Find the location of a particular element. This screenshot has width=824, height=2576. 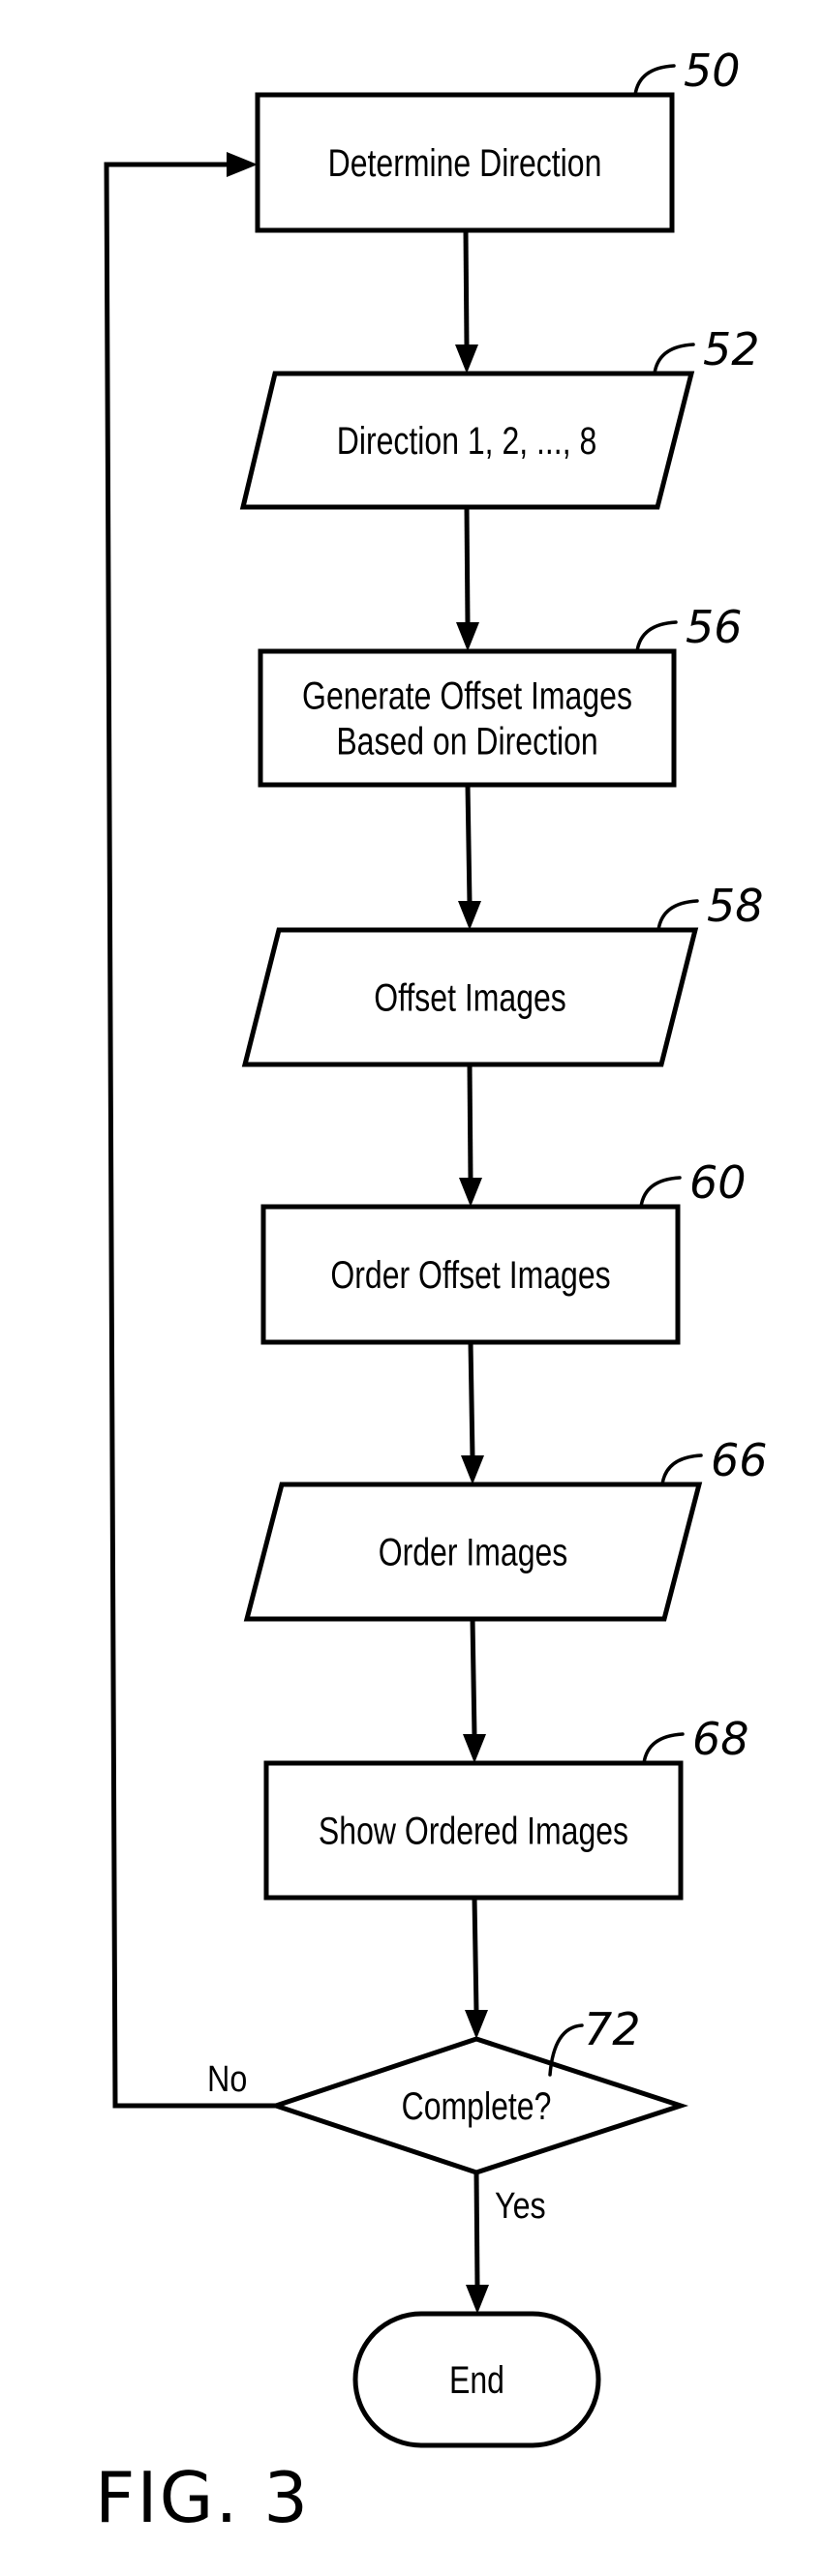

branch-label-yes: Yes is located at coordinates (521, 2206).